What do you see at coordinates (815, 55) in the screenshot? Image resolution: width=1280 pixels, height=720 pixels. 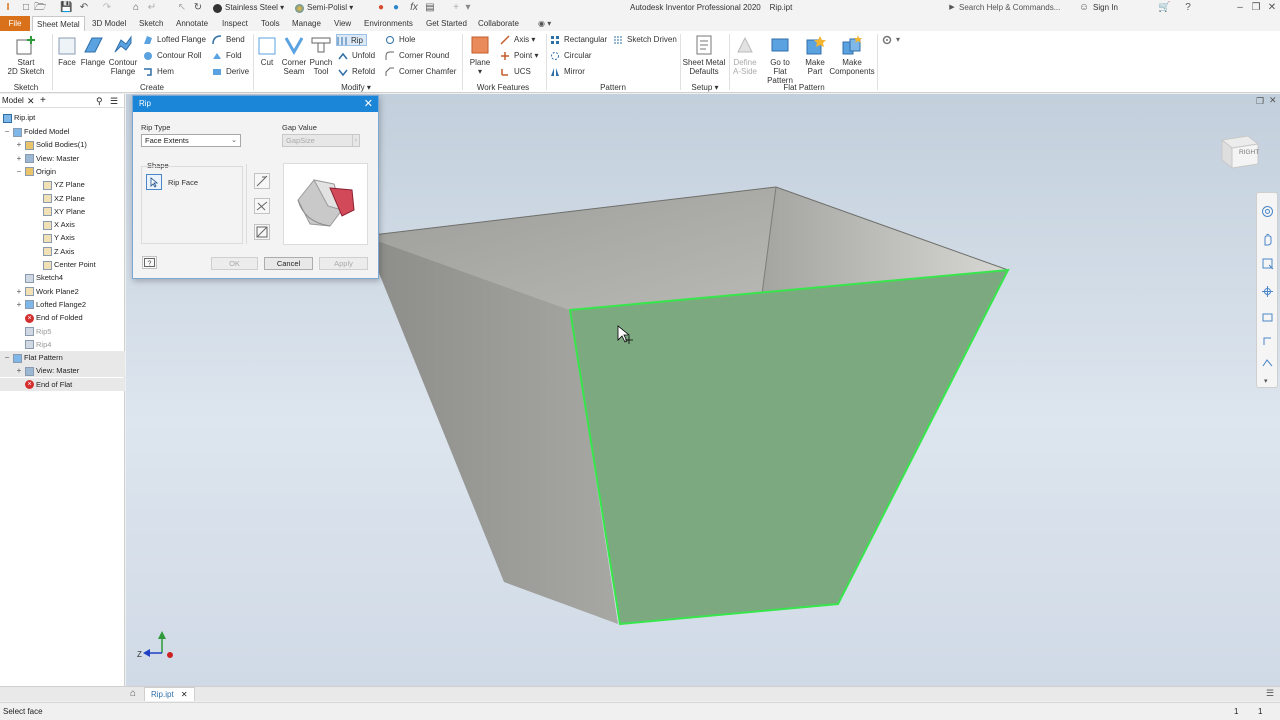 I see `make-part-button: Make Part` at bounding box center [815, 55].